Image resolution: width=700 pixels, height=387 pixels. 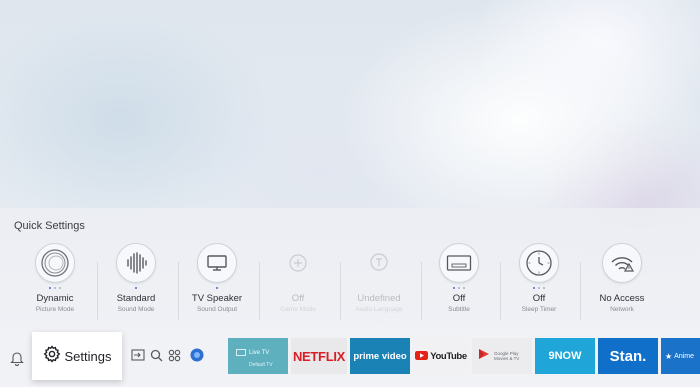 What do you see at coordinates (55, 309) in the screenshot?
I see `quick-setting-label: Picture Mode` at bounding box center [55, 309].